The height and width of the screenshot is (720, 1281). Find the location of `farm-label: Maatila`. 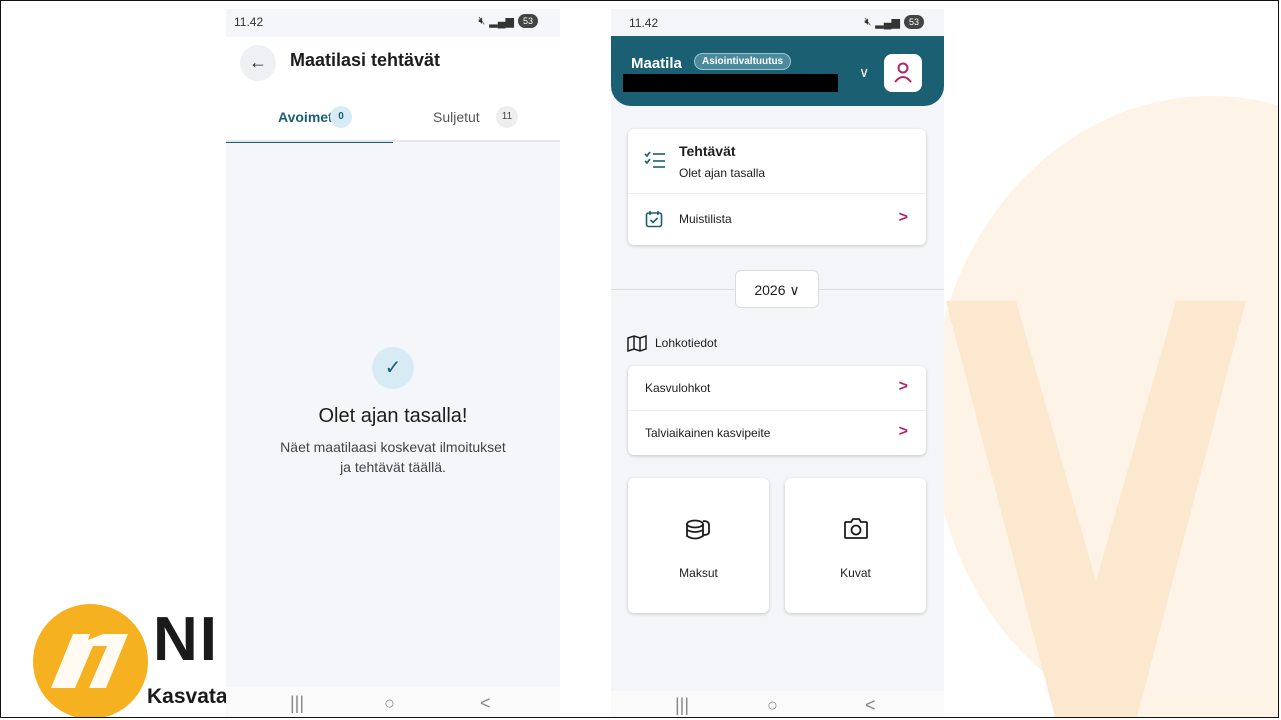

farm-label: Maatila is located at coordinates (656, 63).